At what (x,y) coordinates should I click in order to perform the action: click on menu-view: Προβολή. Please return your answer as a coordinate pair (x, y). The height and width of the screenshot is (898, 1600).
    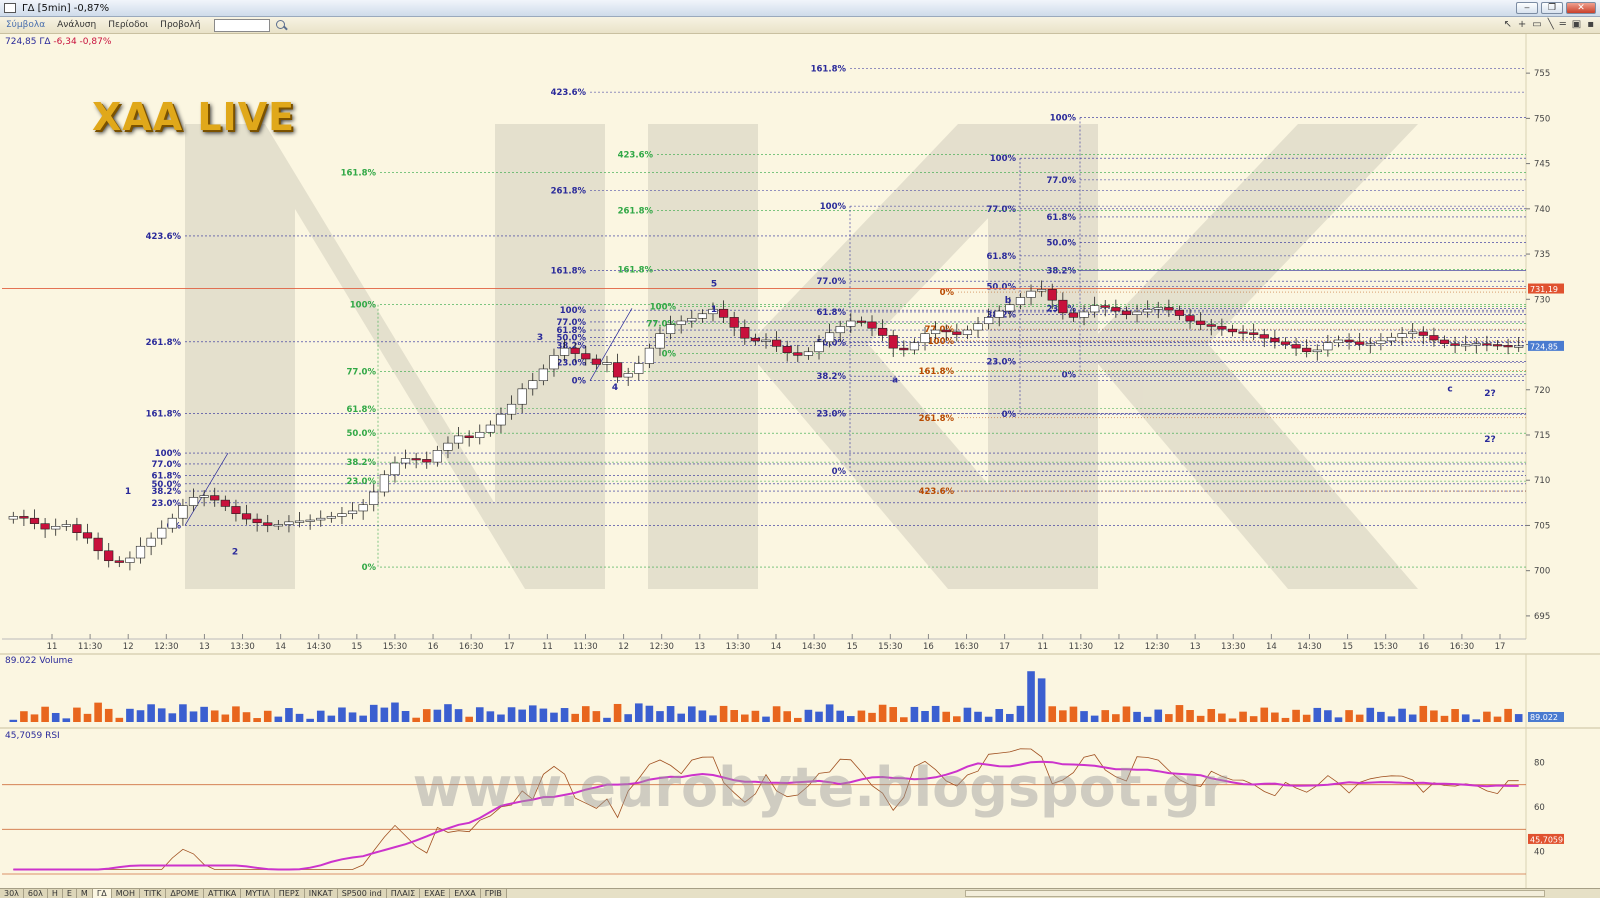
    Looking at the image, I should click on (180, 25).